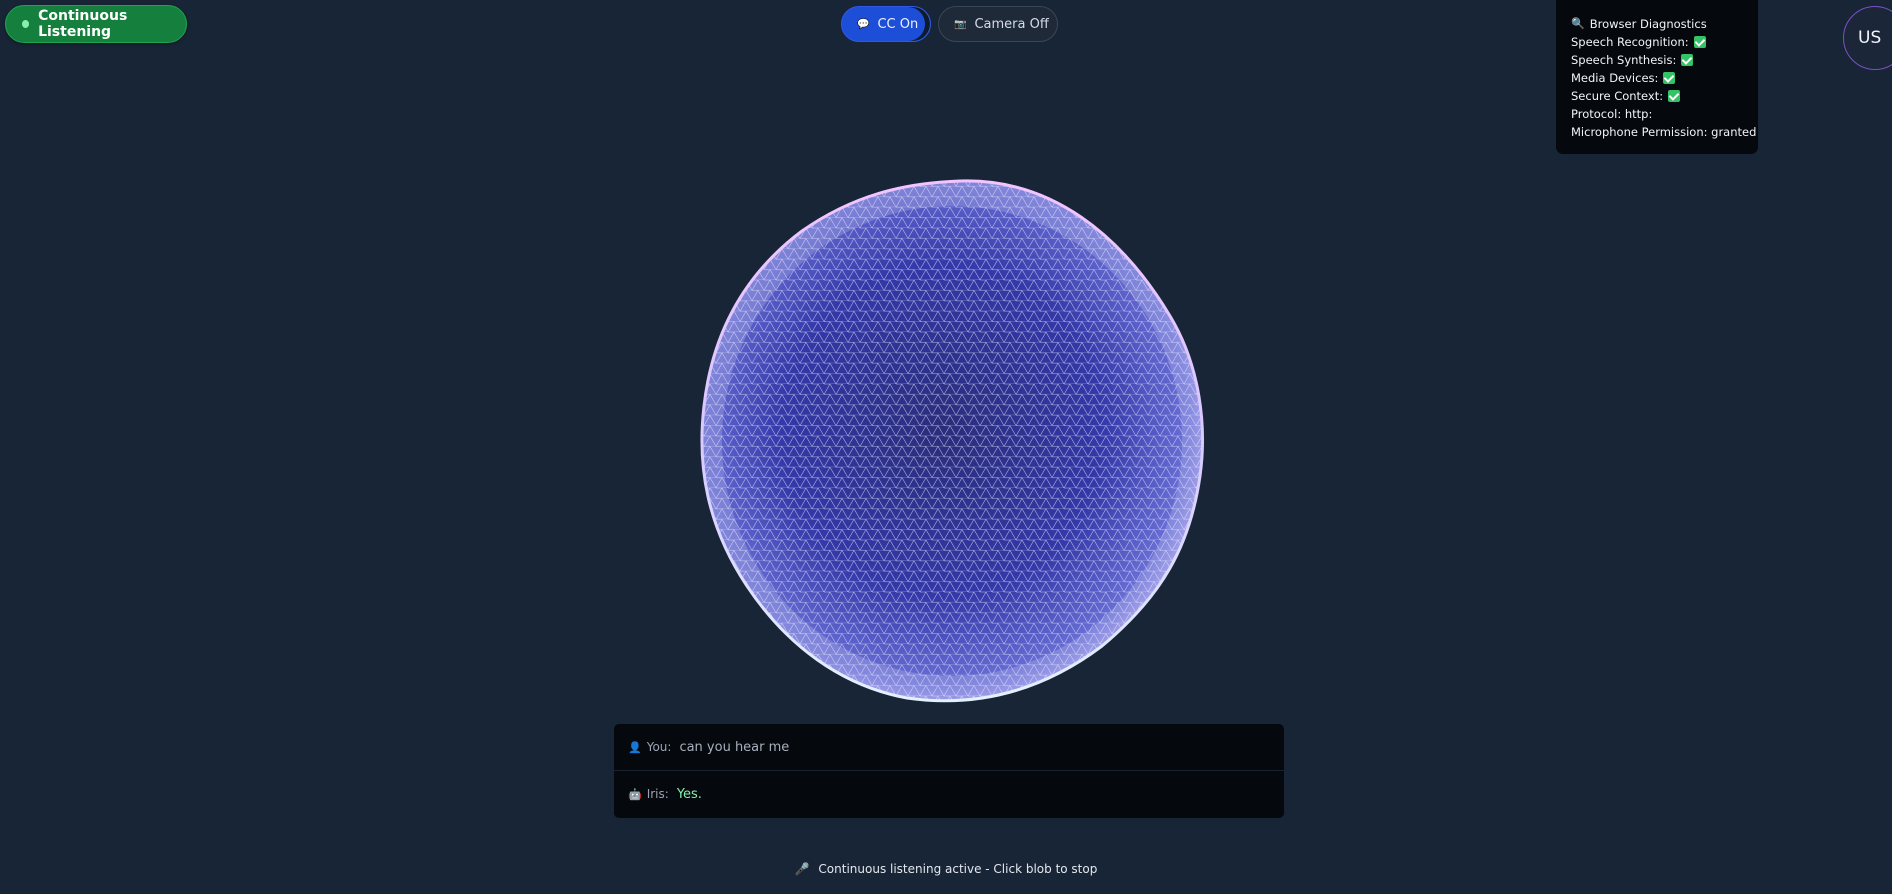  Describe the element at coordinates (635, 794) in the screenshot. I see `robot-icon: 🤖` at that location.